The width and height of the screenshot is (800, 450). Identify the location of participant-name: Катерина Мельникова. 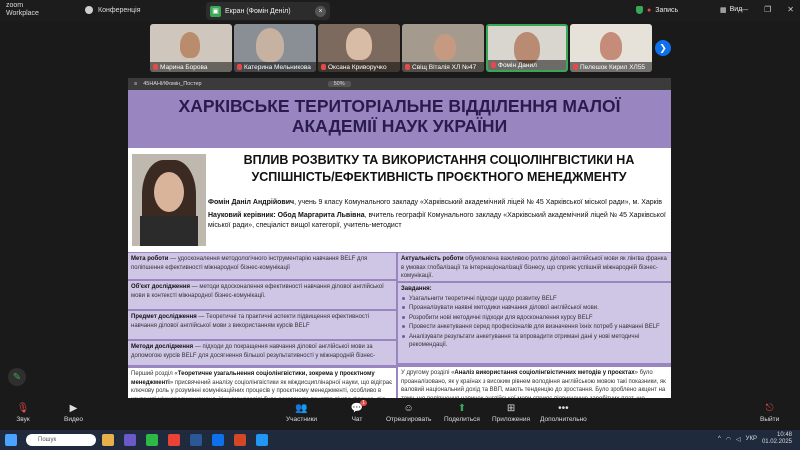
(277, 67).